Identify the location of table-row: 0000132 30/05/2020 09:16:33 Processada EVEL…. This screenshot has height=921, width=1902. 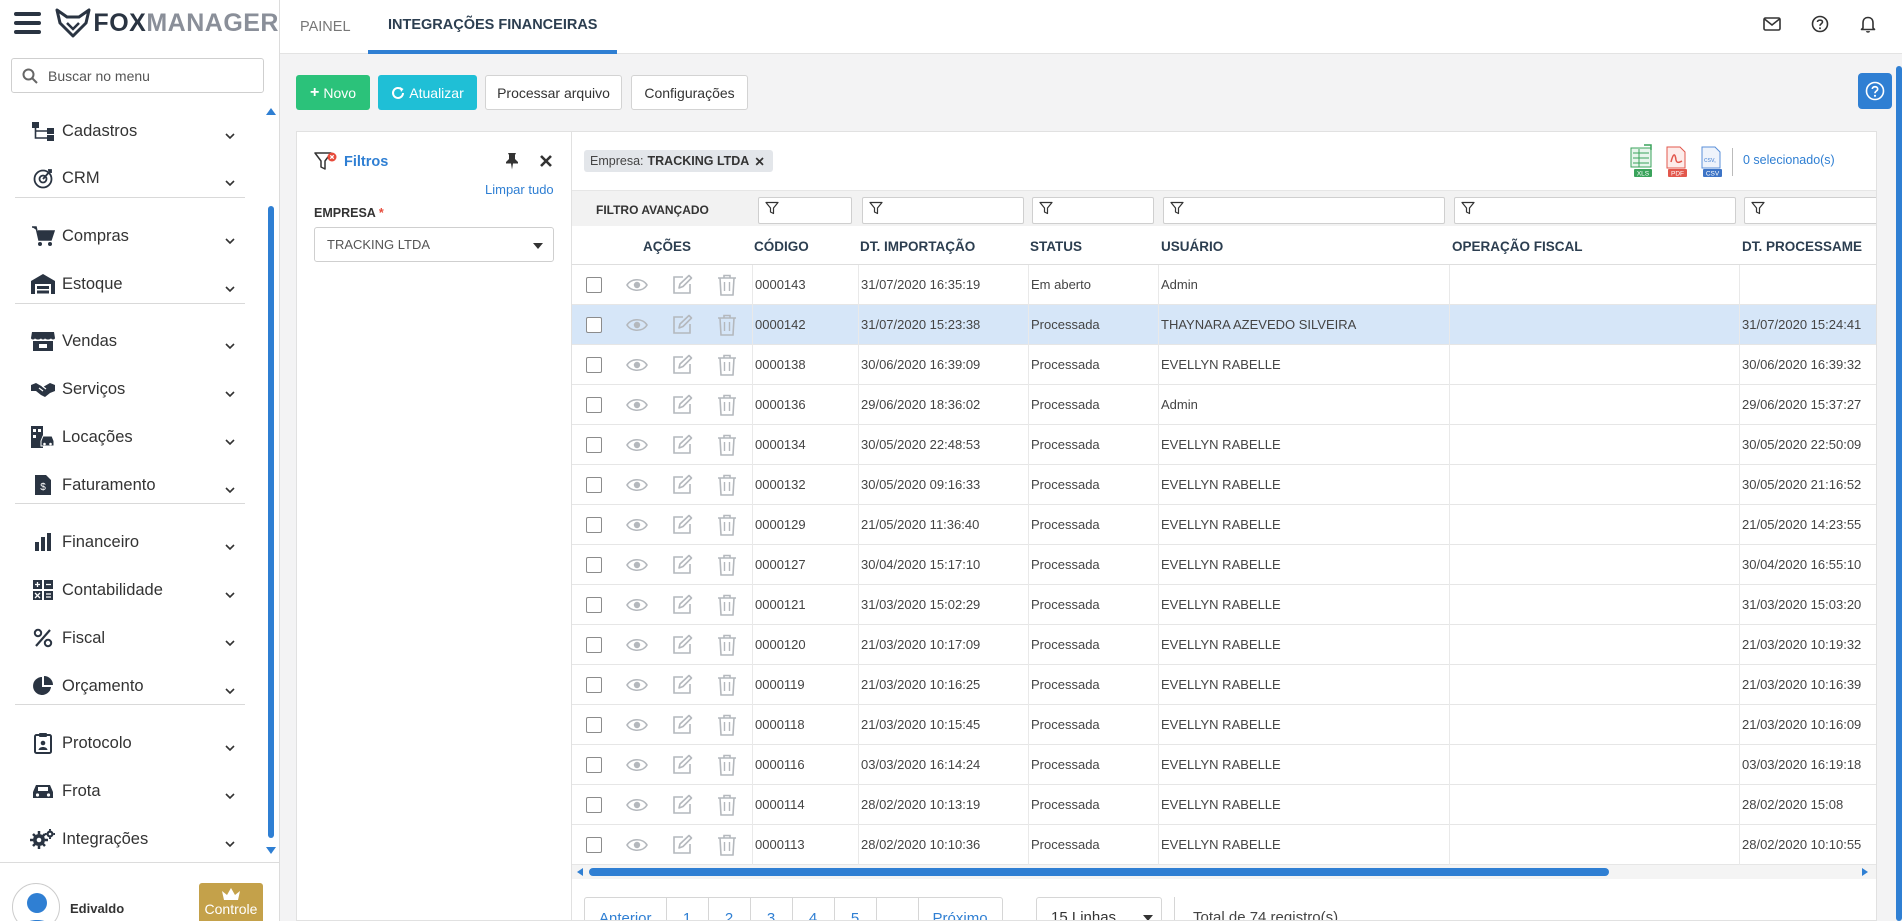
(1224, 485).